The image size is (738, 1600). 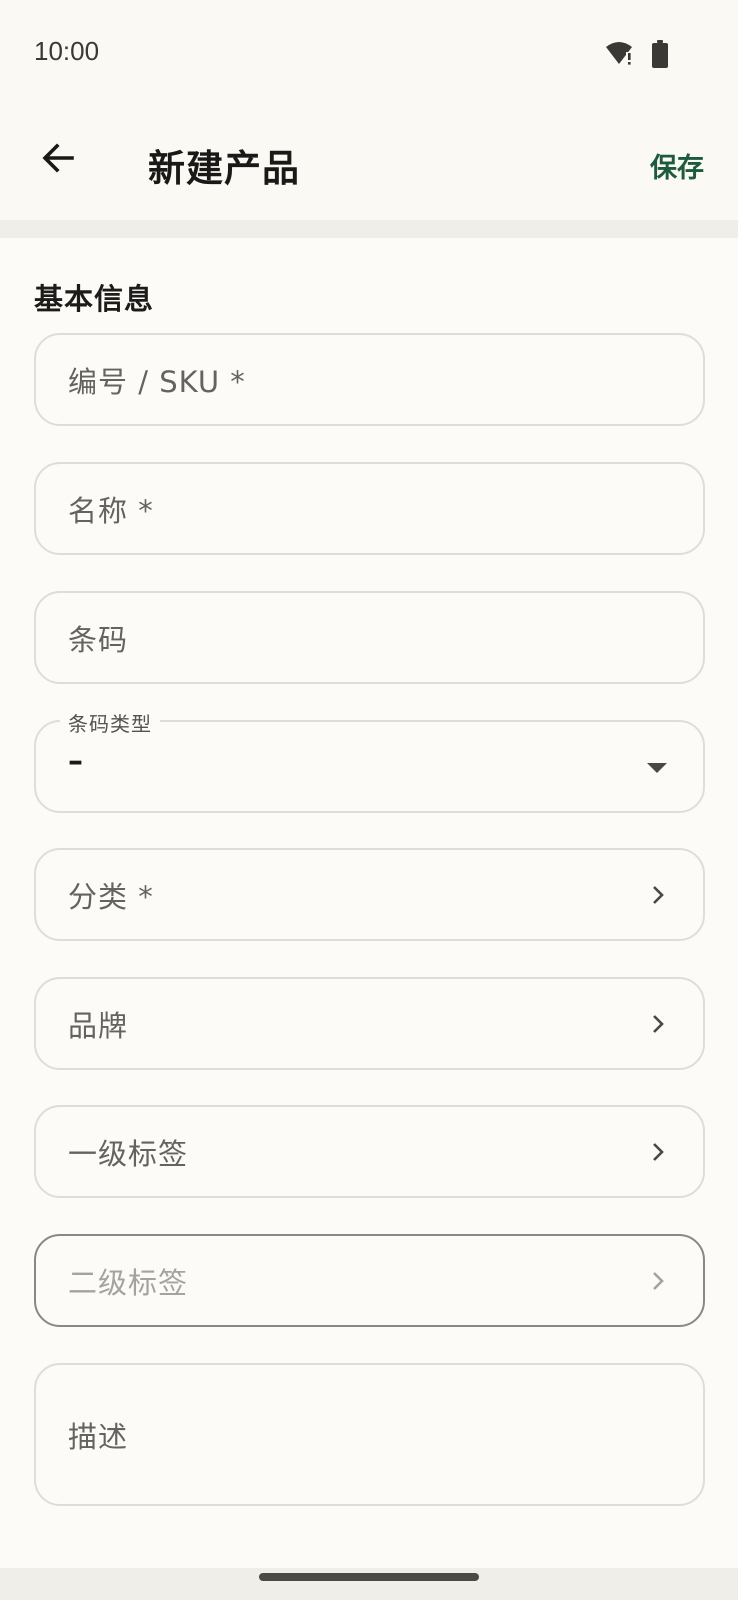 I want to click on dropdown-arrow-icon, so click(x=657, y=768).